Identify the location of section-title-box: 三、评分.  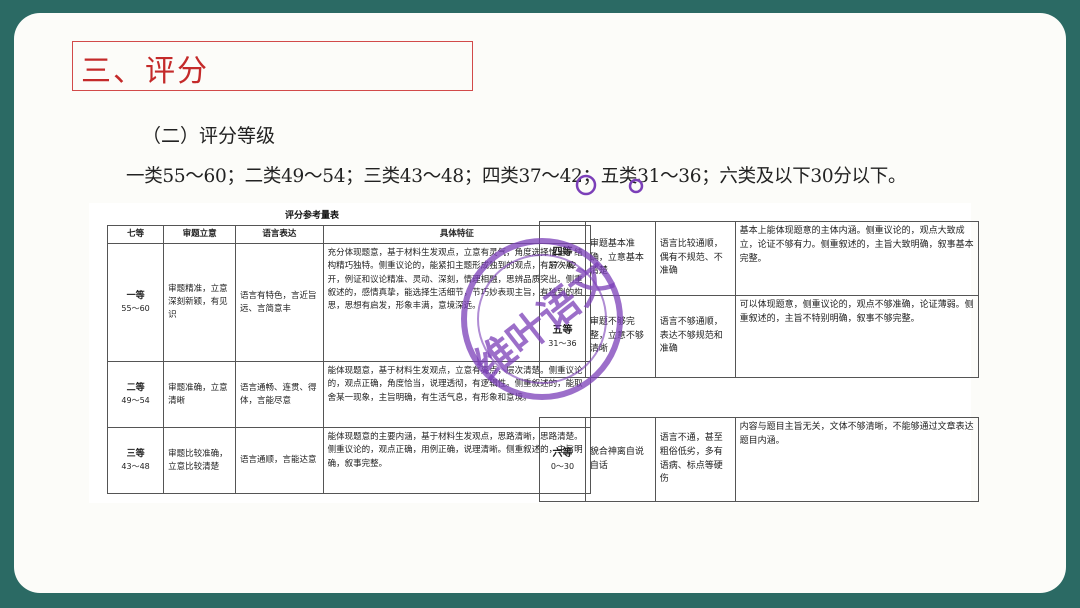
(272, 66).